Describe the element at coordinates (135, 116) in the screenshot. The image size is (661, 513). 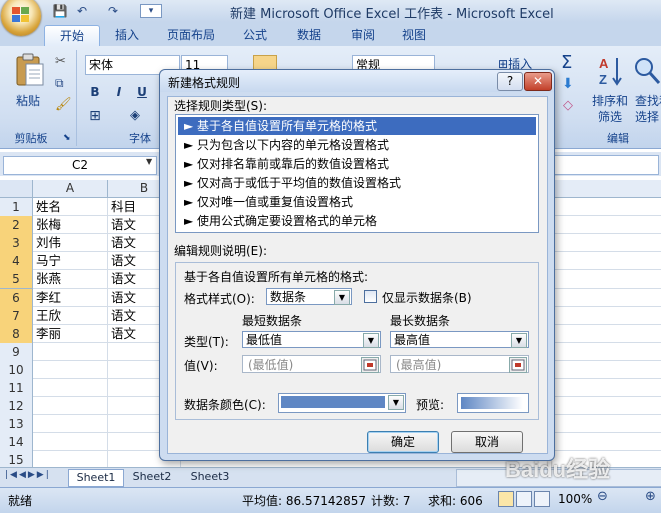
I see `fill-color-icon: ◈` at that location.